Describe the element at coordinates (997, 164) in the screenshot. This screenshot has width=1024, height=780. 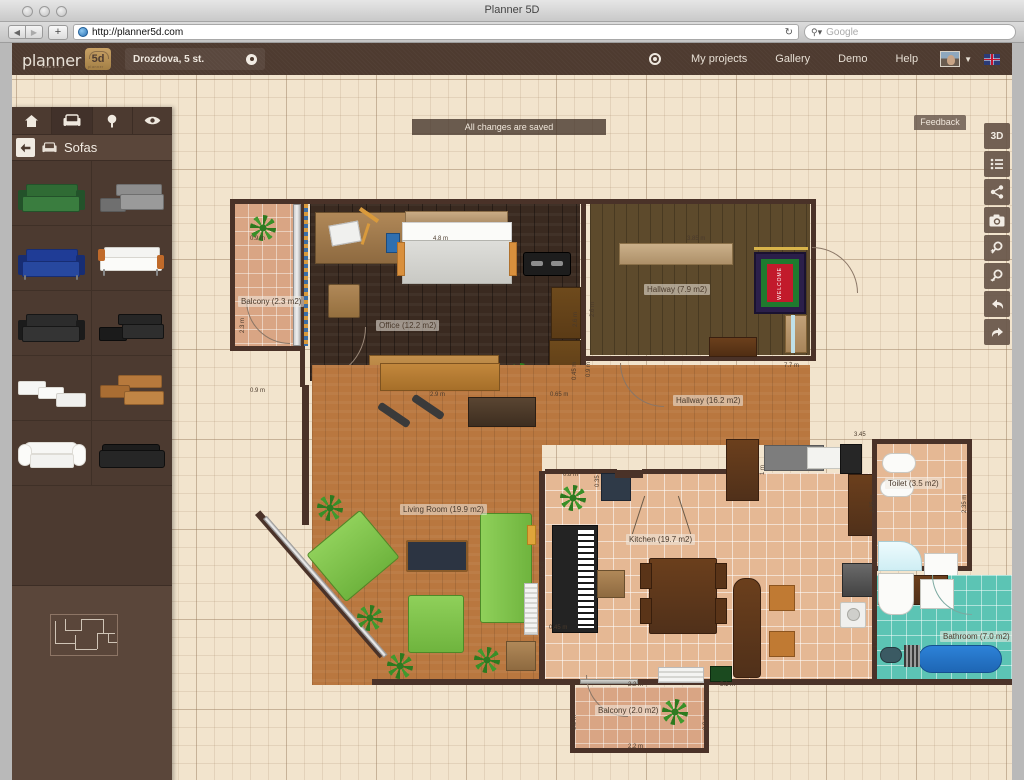
I see `layers-list-button` at that location.